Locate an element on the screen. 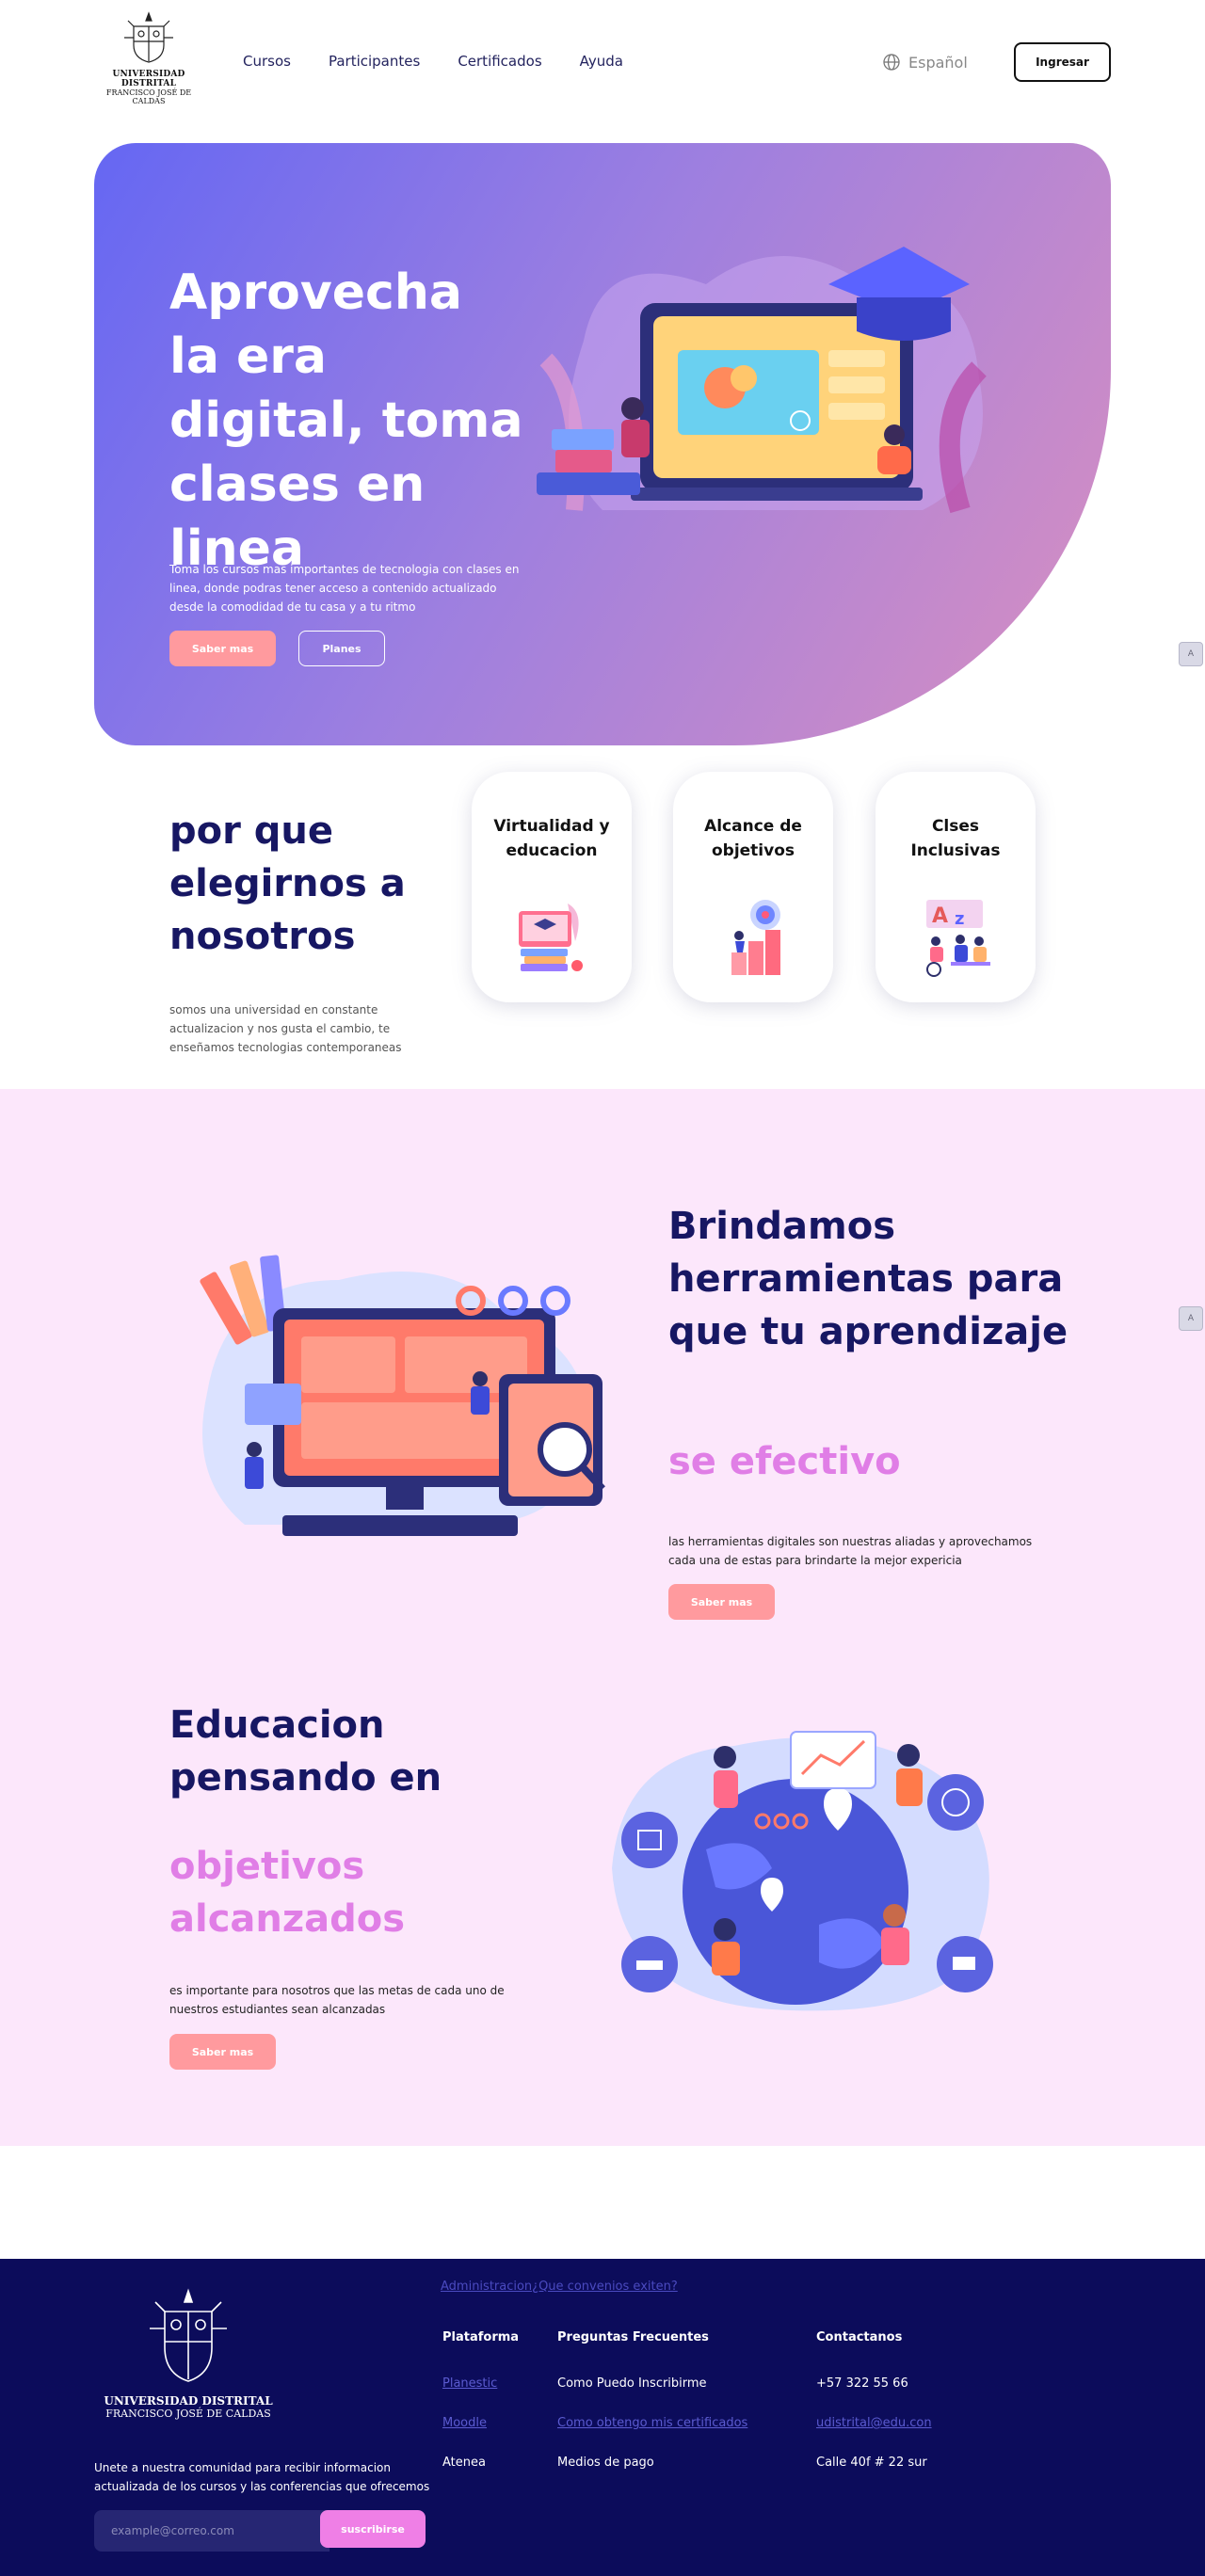 This screenshot has width=1205, height=2576. svg-text: A is located at coordinates (940, 916).